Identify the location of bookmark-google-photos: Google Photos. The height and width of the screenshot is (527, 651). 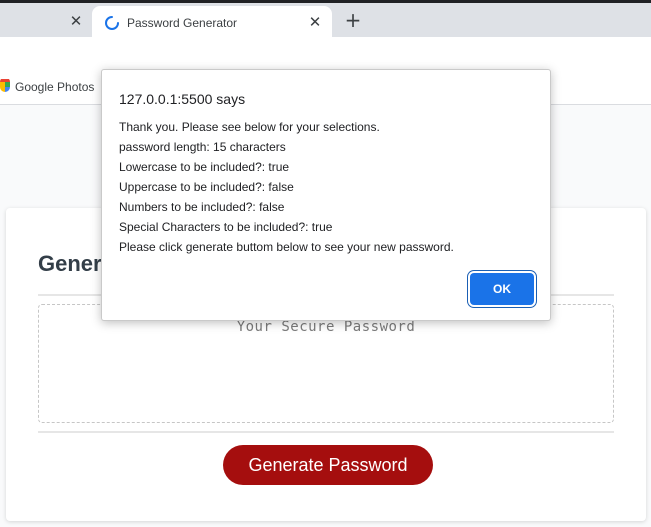
(47, 87).